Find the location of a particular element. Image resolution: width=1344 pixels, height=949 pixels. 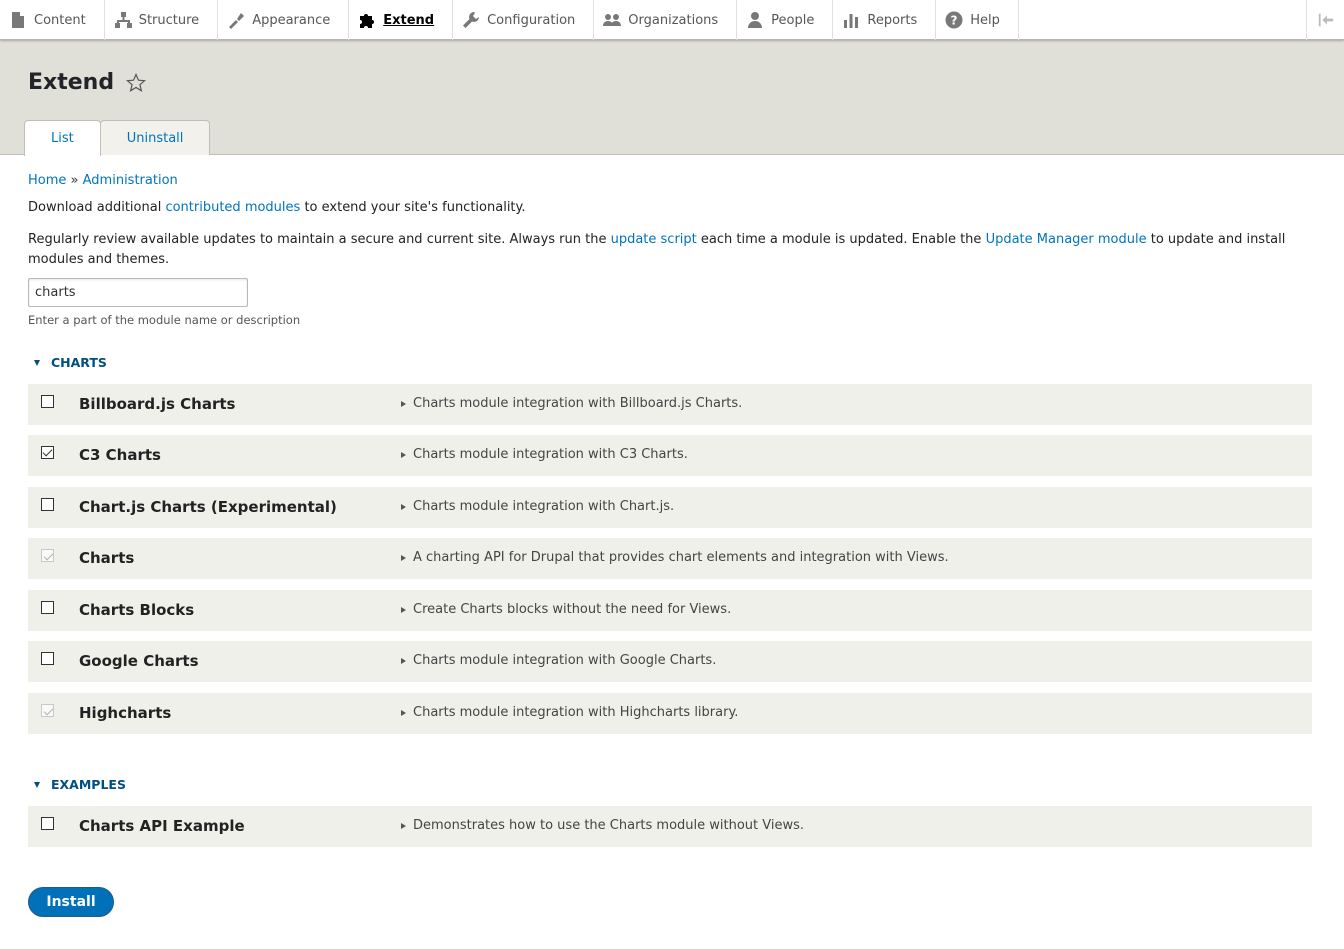

sitemap-icon is located at coordinates (123, 20).